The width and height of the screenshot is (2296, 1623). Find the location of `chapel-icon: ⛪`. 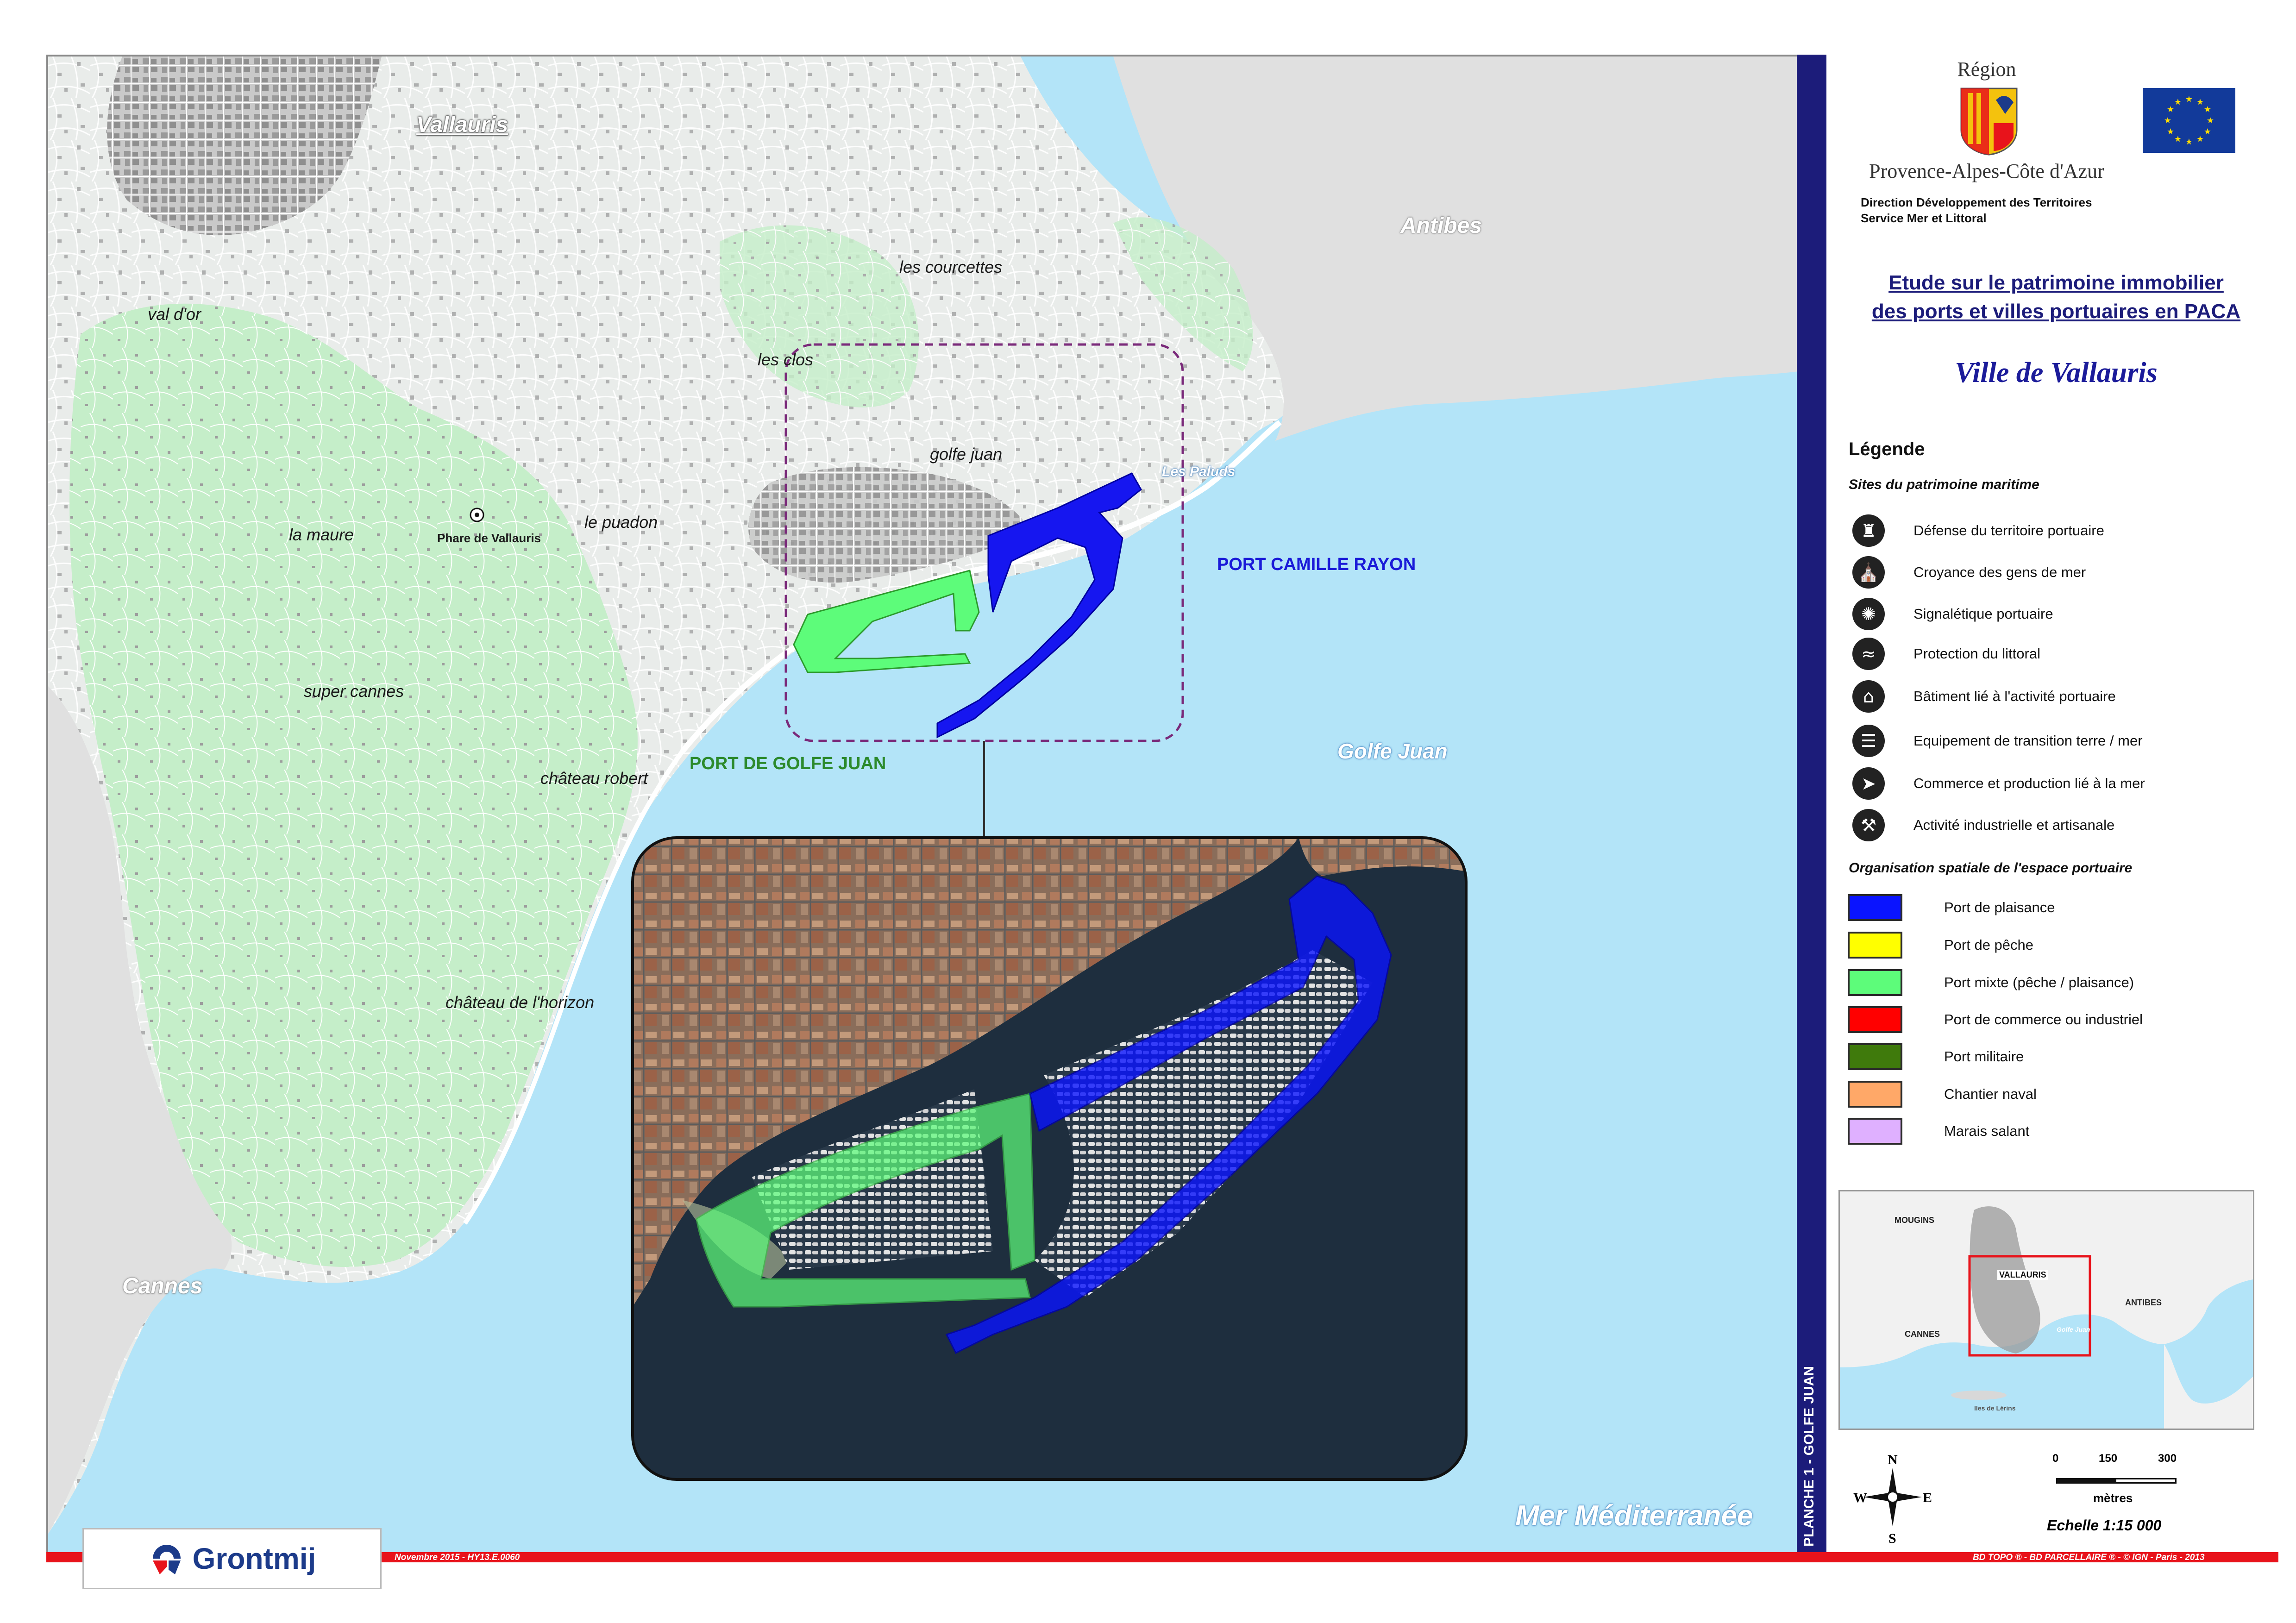

chapel-icon: ⛪ is located at coordinates (1868, 573).